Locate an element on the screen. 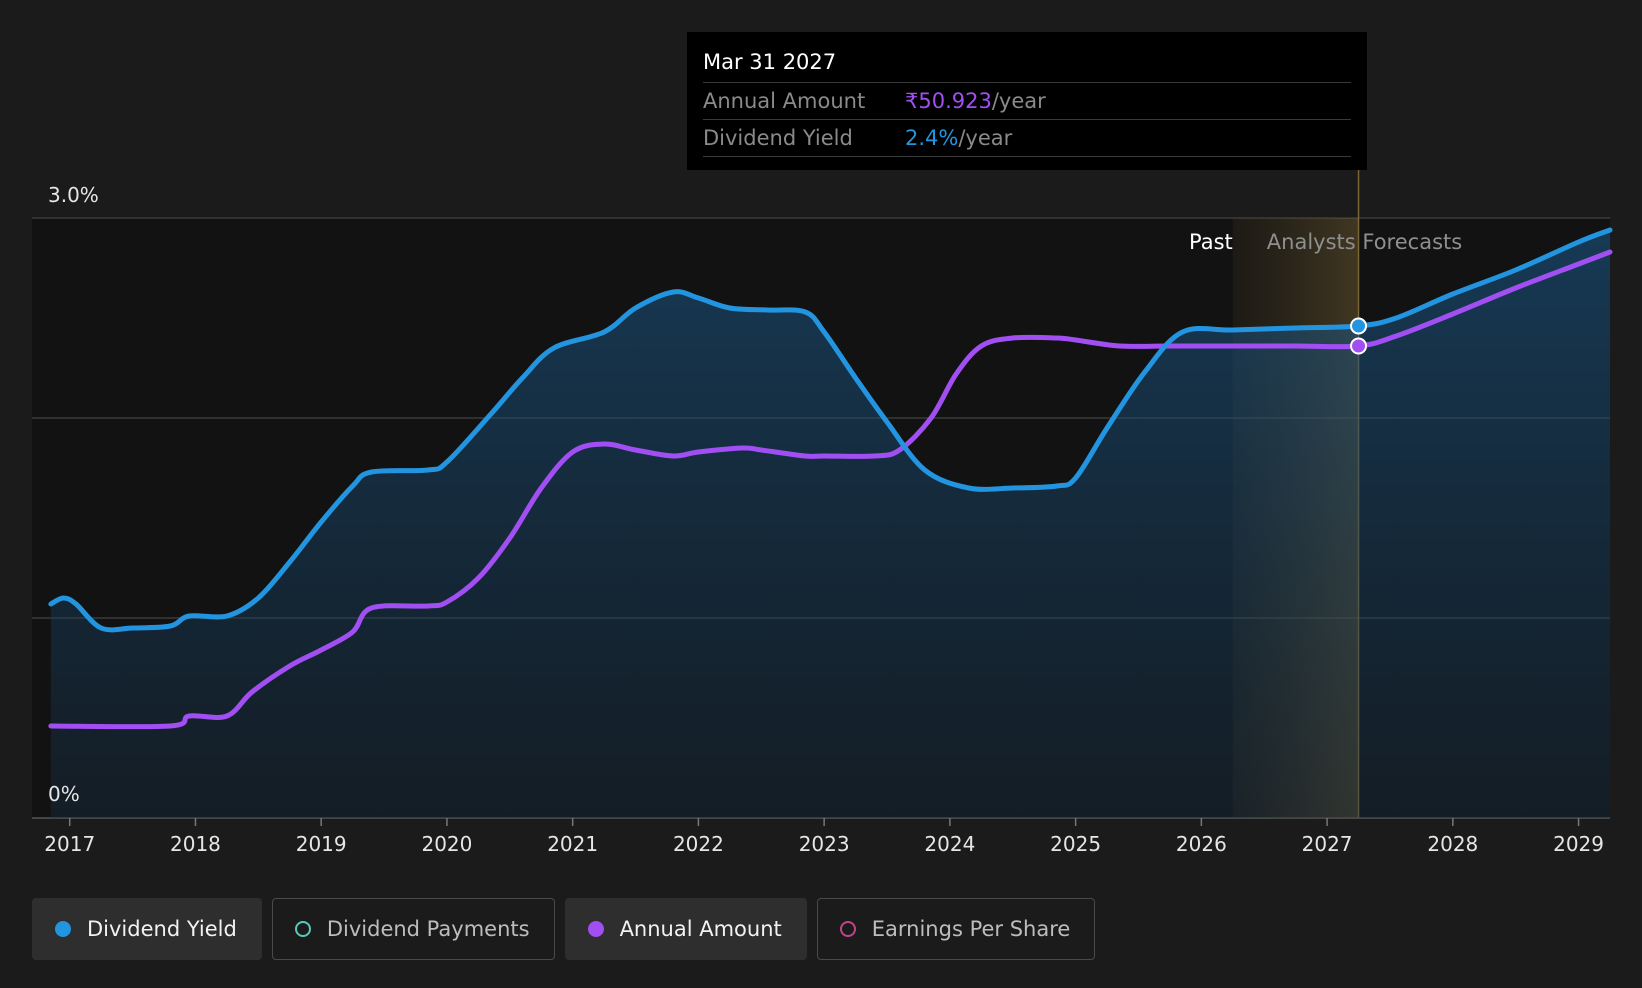 The width and height of the screenshot is (1642, 988). x-tick-label: 2019 is located at coordinates (321, 844).